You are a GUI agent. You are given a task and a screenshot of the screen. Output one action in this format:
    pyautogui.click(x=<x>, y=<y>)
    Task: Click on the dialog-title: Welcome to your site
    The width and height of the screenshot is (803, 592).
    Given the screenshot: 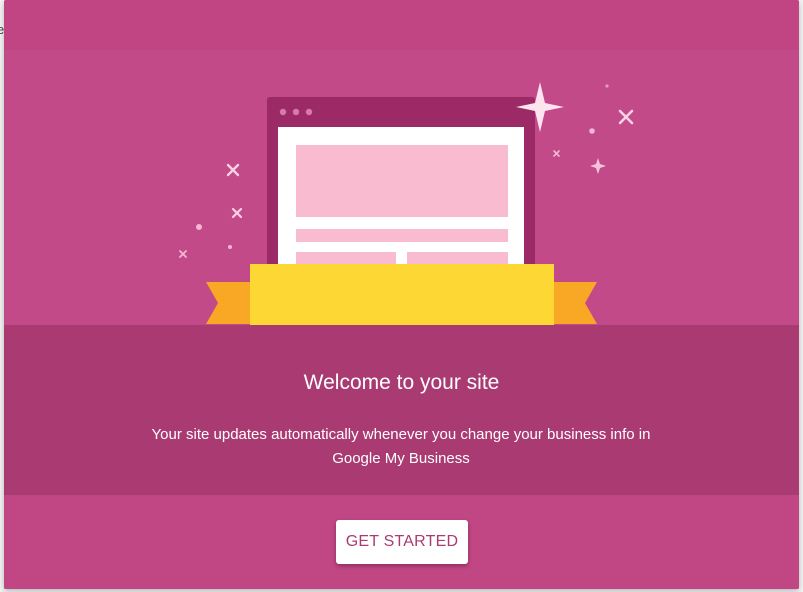 What is the action you would take?
    pyautogui.click(x=401, y=382)
    